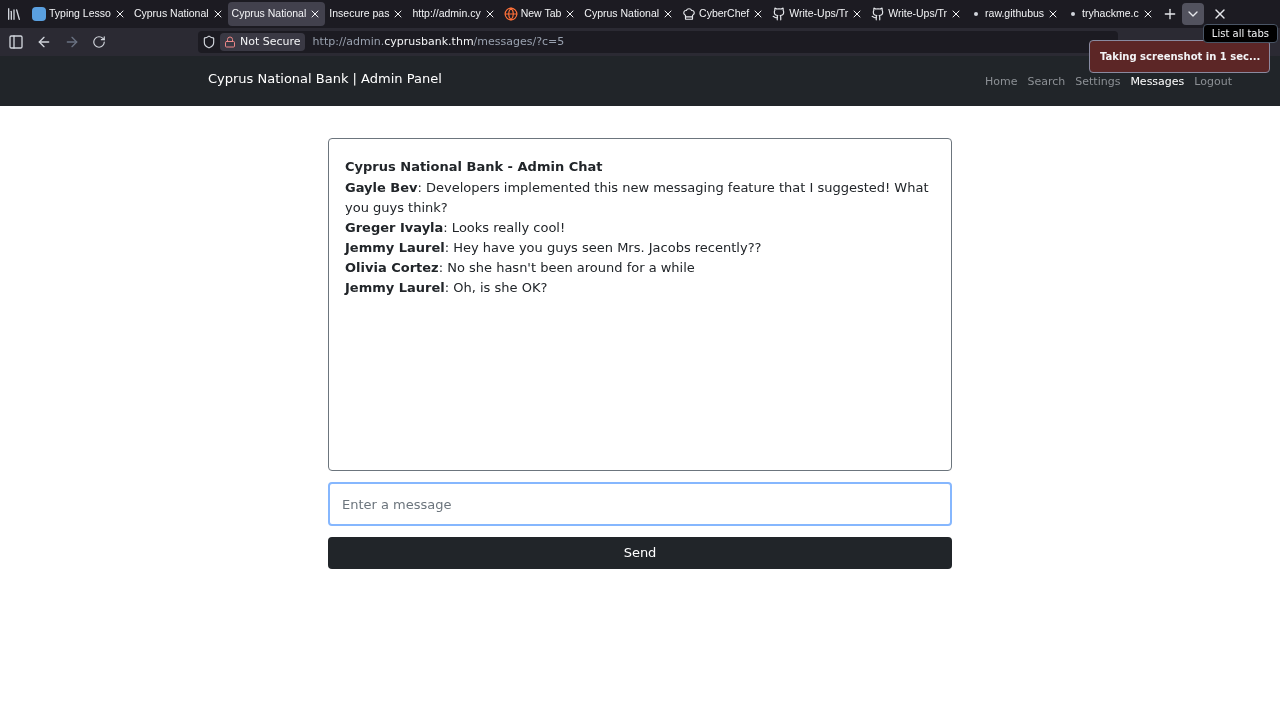 This screenshot has width=1280, height=720. What do you see at coordinates (447, 288) in the screenshot?
I see `chat-message: Jemmy Laurel: Oh, is she OK?` at bounding box center [447, 288].